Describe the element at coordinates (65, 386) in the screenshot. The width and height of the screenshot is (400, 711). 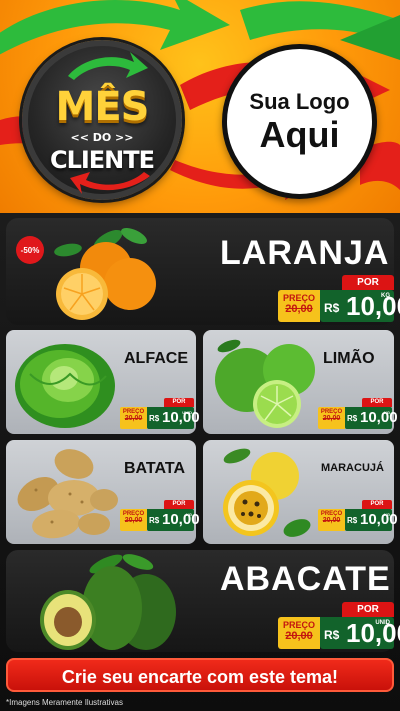
I see `lettuce-image` at that location.